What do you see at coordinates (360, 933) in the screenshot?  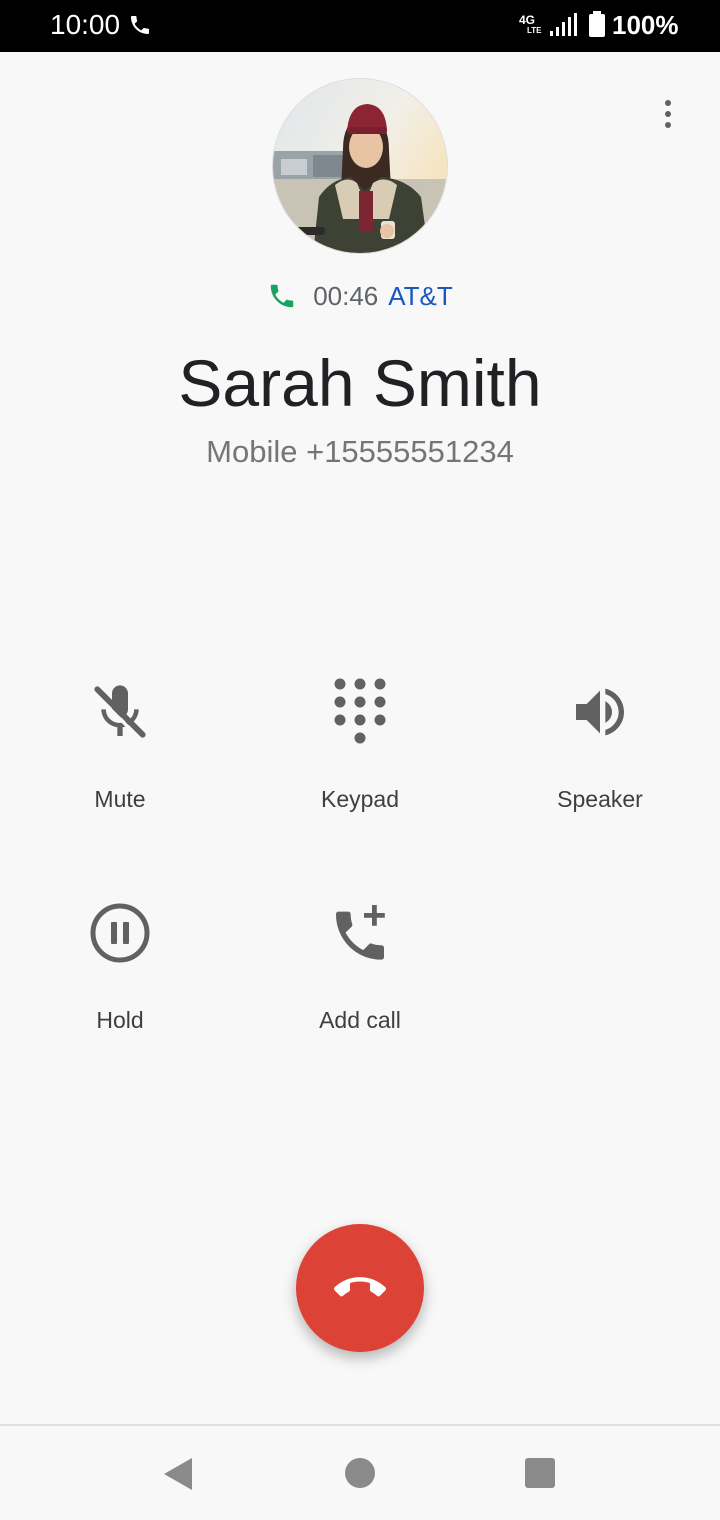 I see `add-call-icon` at bounding box center [360, 933].